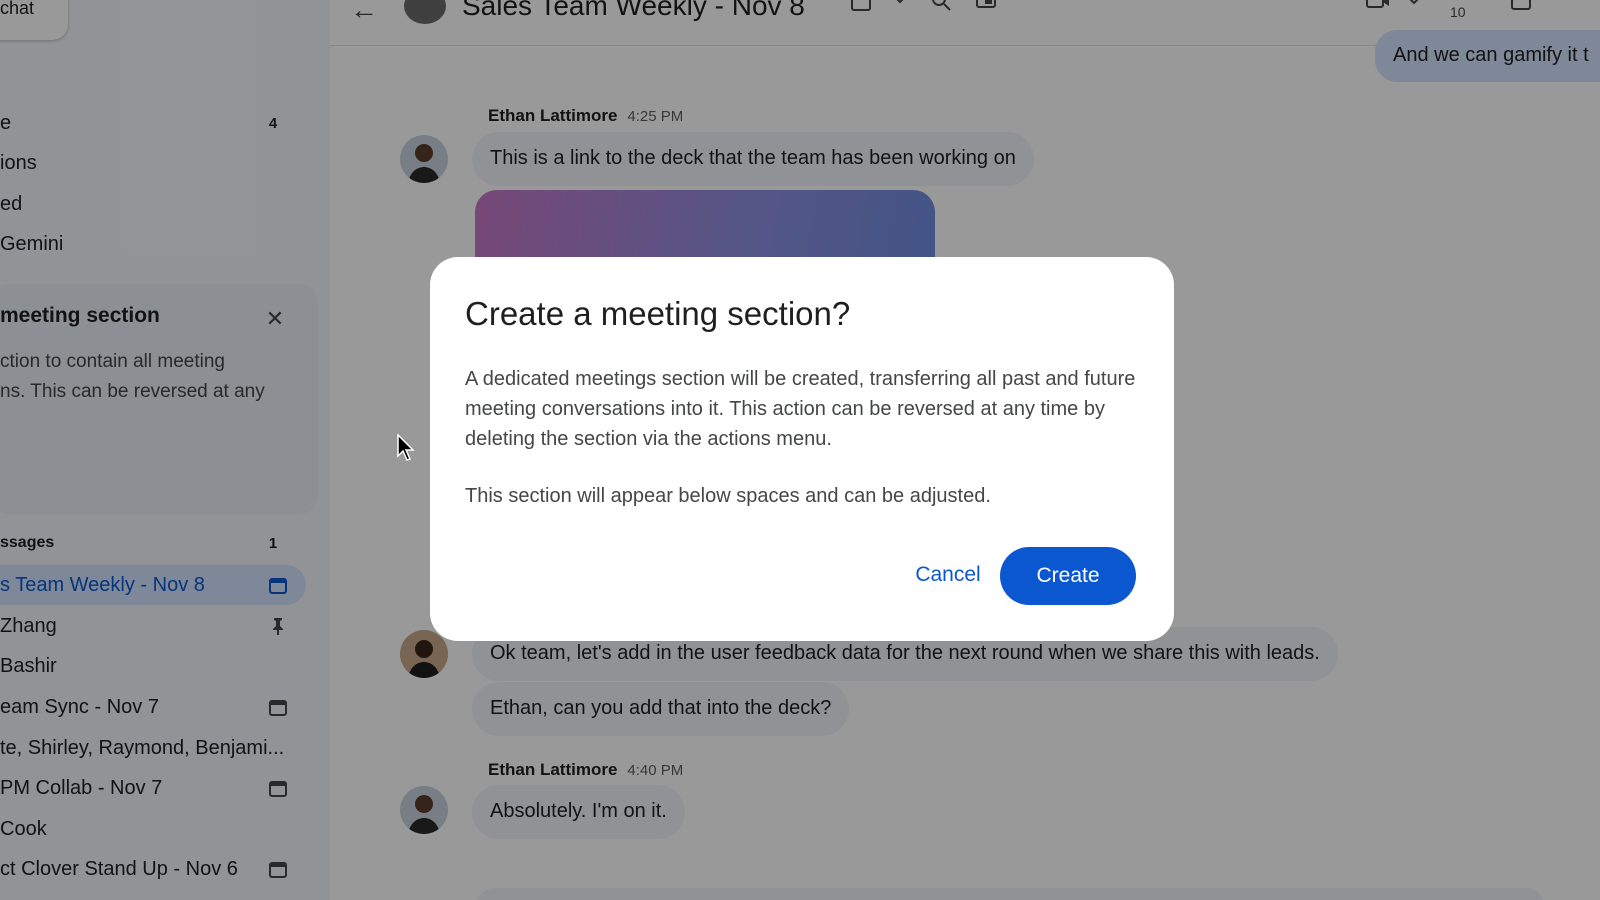 The image size is (1600, 900). What do you see at coordinates (1068, 576) in the screenshot?
I see `create-button: Create` at bounding box center [1068, 576].